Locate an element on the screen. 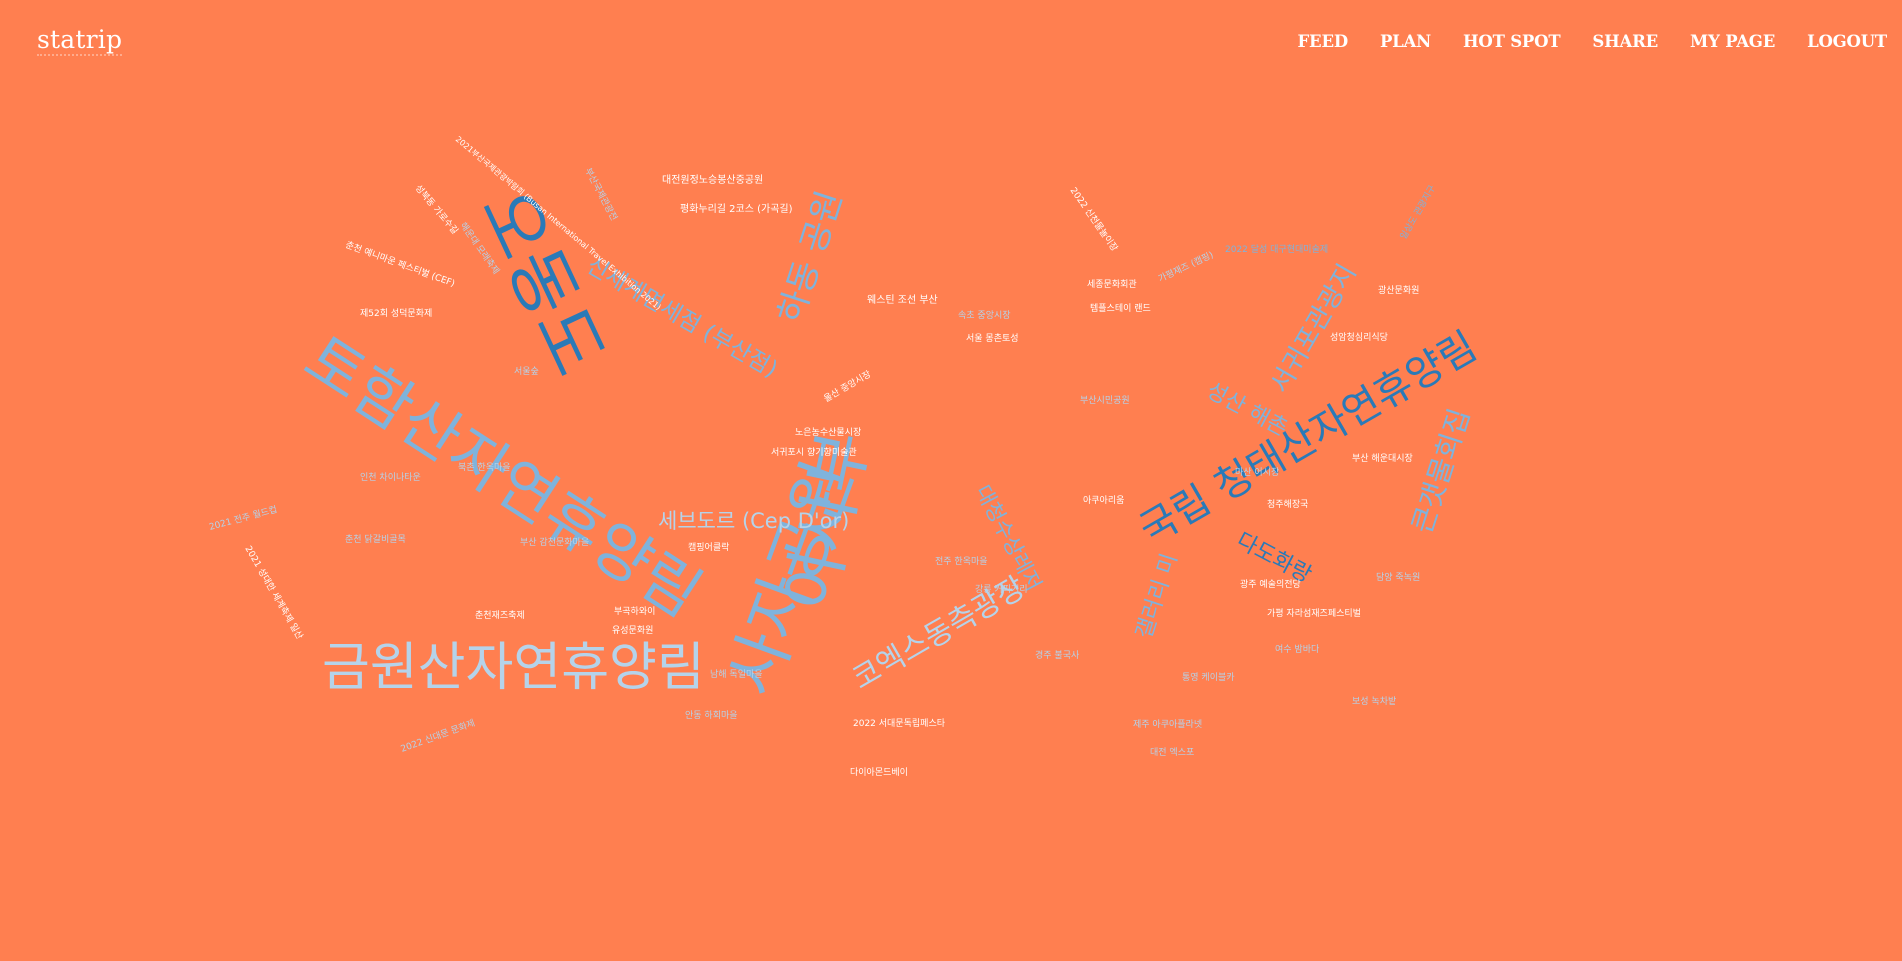  cloud-word: 강릉 커피거리 is located at coordinates (1001, 589).